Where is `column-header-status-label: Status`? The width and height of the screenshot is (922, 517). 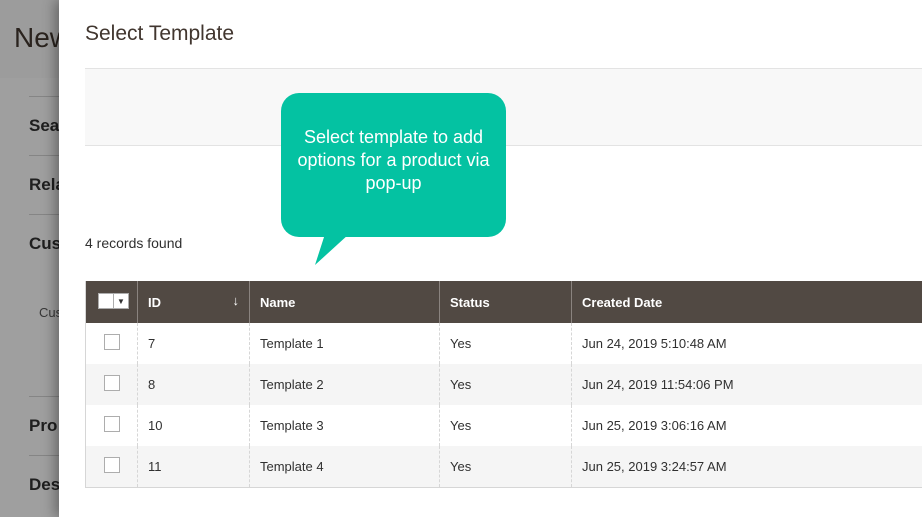
column-header-status-label: Status is located at coordinates (470, 302).